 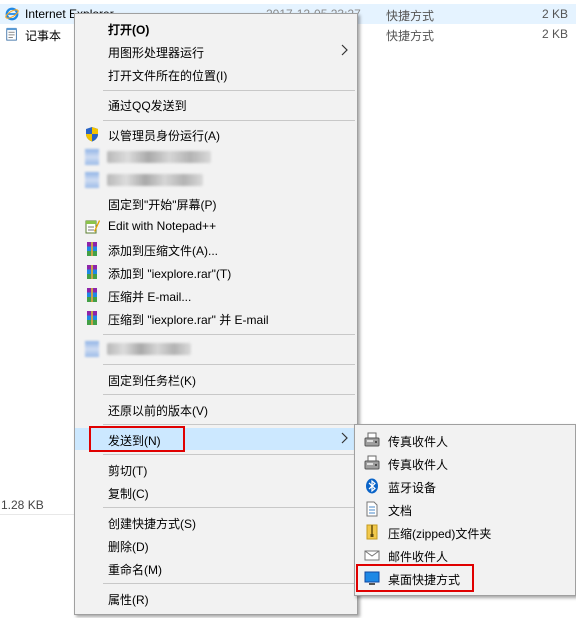 What do you see at coordinates (170, 274) in the screenshot?
I see `menu-item-label: 添加到 "iexplore.rar"(T)` at bounding box center [170, 274].